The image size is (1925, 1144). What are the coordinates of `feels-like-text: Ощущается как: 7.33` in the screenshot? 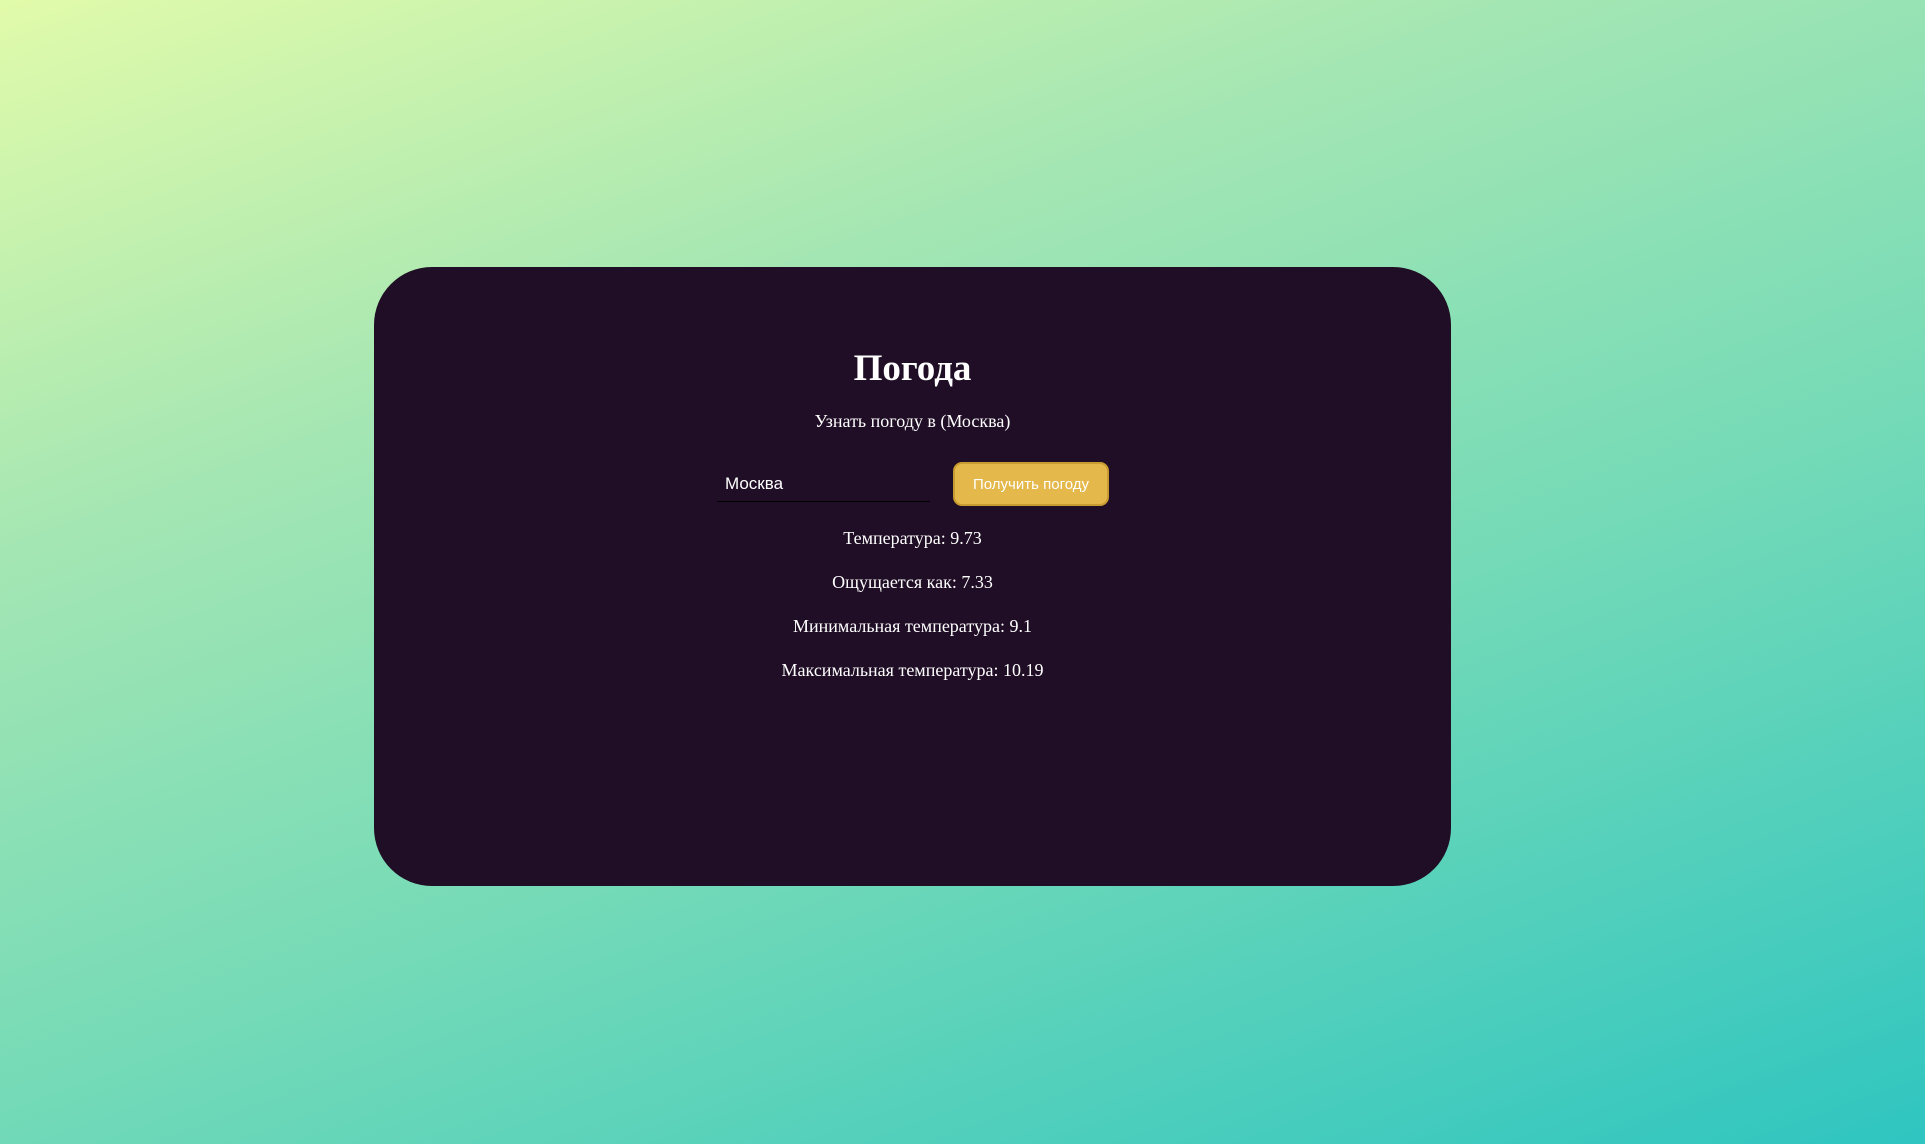 It's located at (912, 582).